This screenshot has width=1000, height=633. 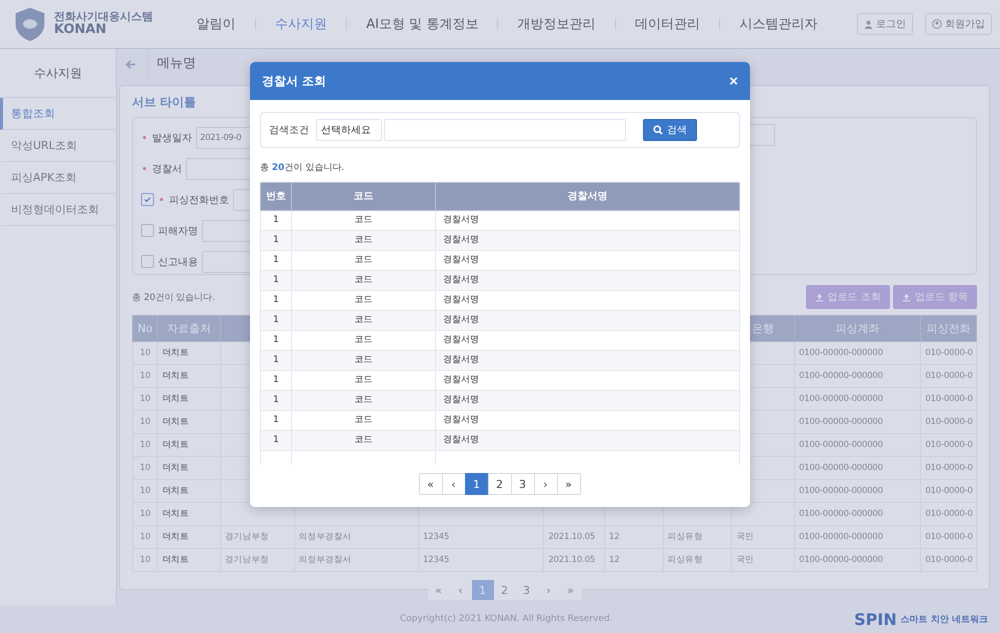 What do you see at coordinates (58, 146) in the screenshot?
I see `sidebar-item: 악성URL조회` at bounding box center [58, 146].